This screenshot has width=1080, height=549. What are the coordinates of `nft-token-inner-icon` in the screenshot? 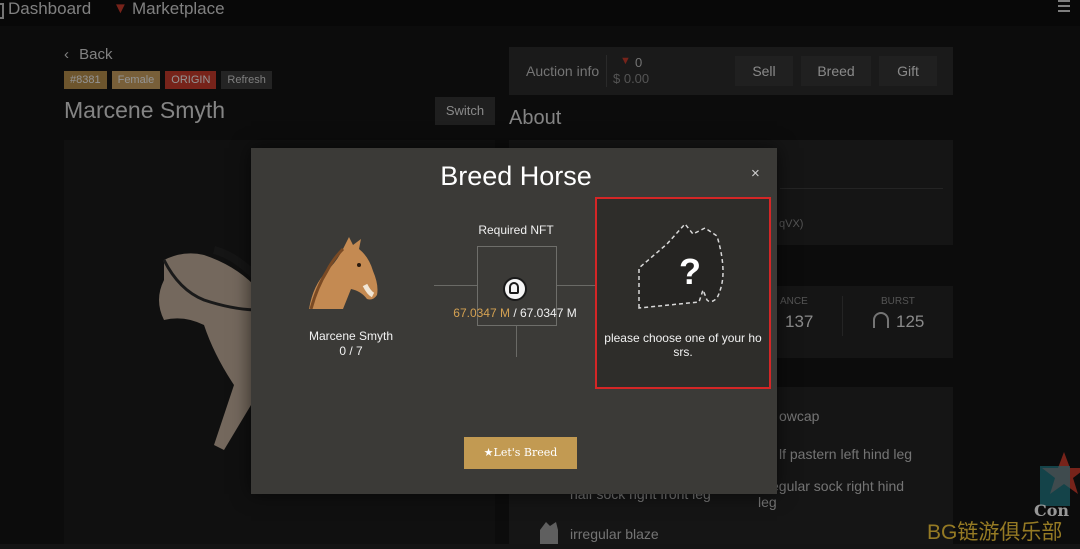 It's located at (514, 288).